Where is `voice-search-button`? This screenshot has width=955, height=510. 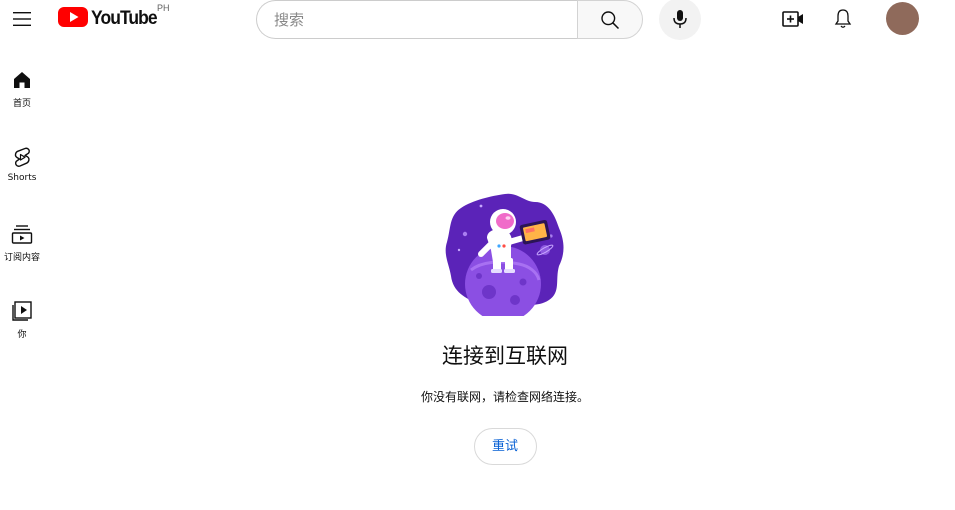 voice-search-button is located at coordinates (680, 20).